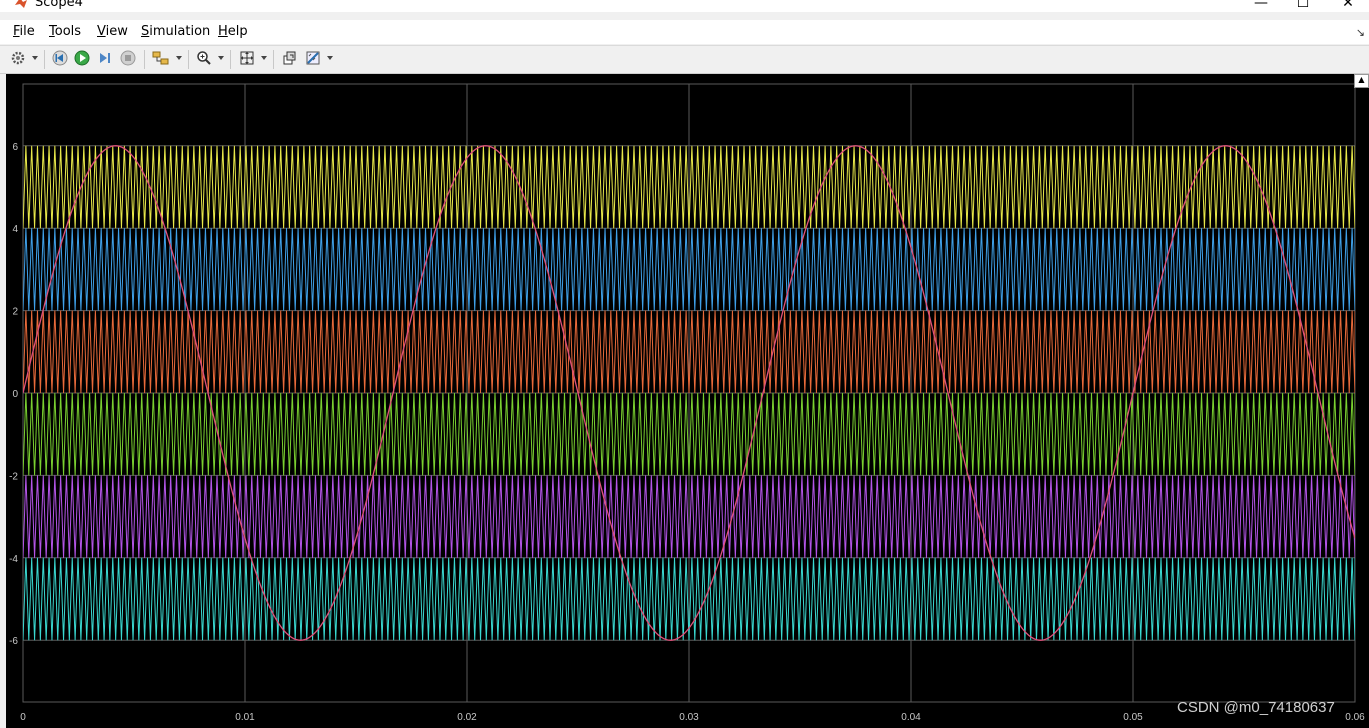 This screenshot has width=1369, height=728. What do you see at coordinates (128, 59) in the screenshot?
I see `stop-icon` at bounding box center [128, 59].